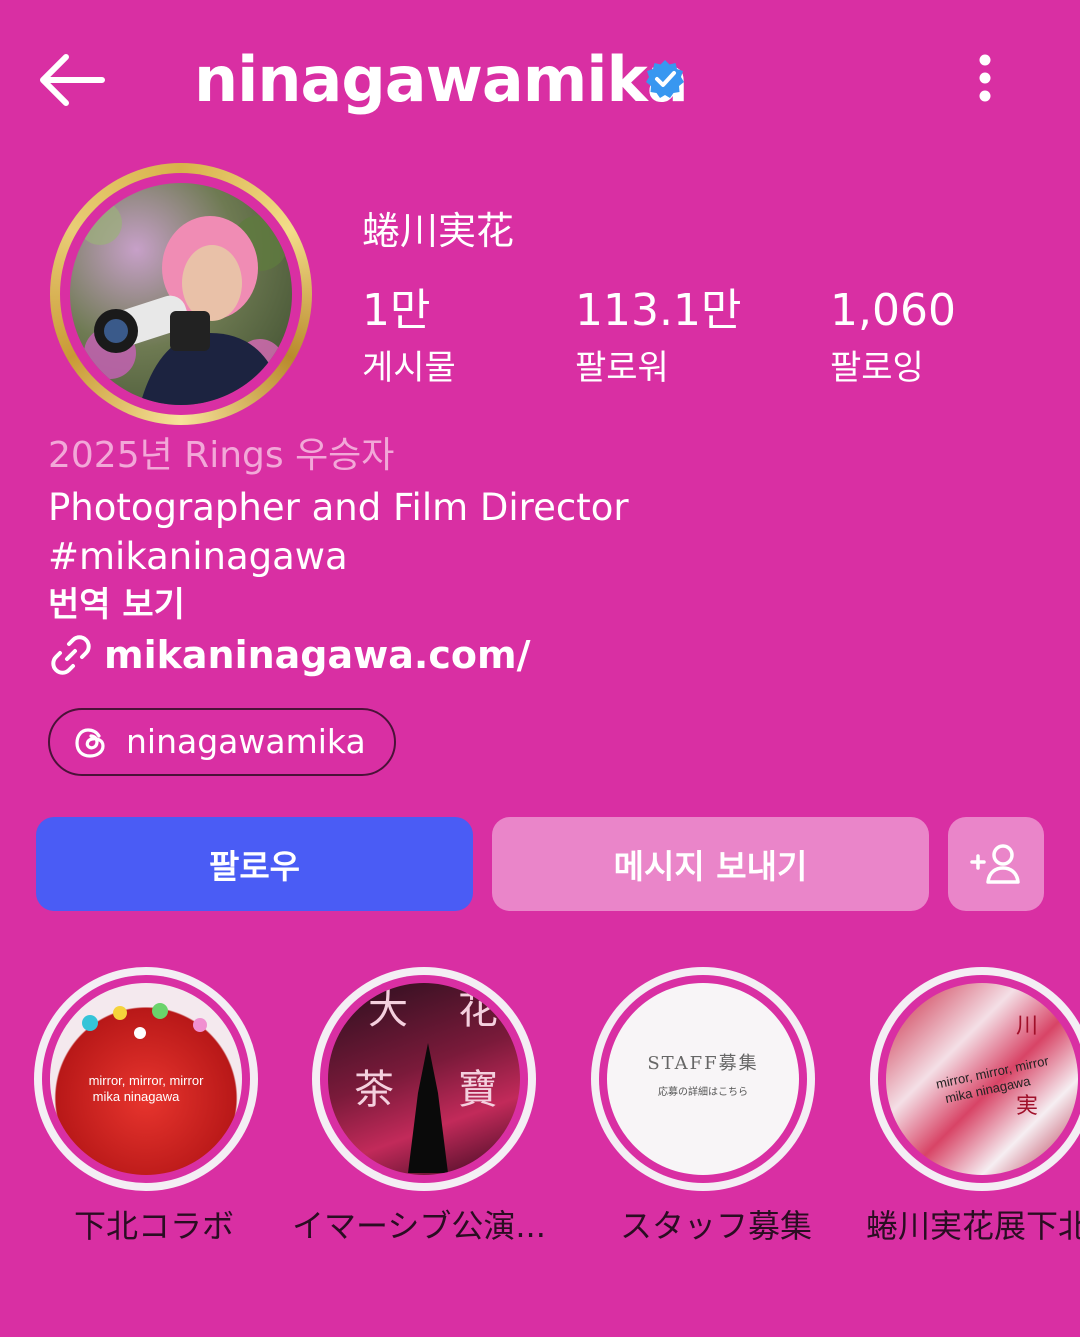 This screenshot has width=1080, height=1337. What do you see at coordinates (246, 741) in the screenshot?
I see `threads-handle: ninagawamika` at bounding box center [246, 741].